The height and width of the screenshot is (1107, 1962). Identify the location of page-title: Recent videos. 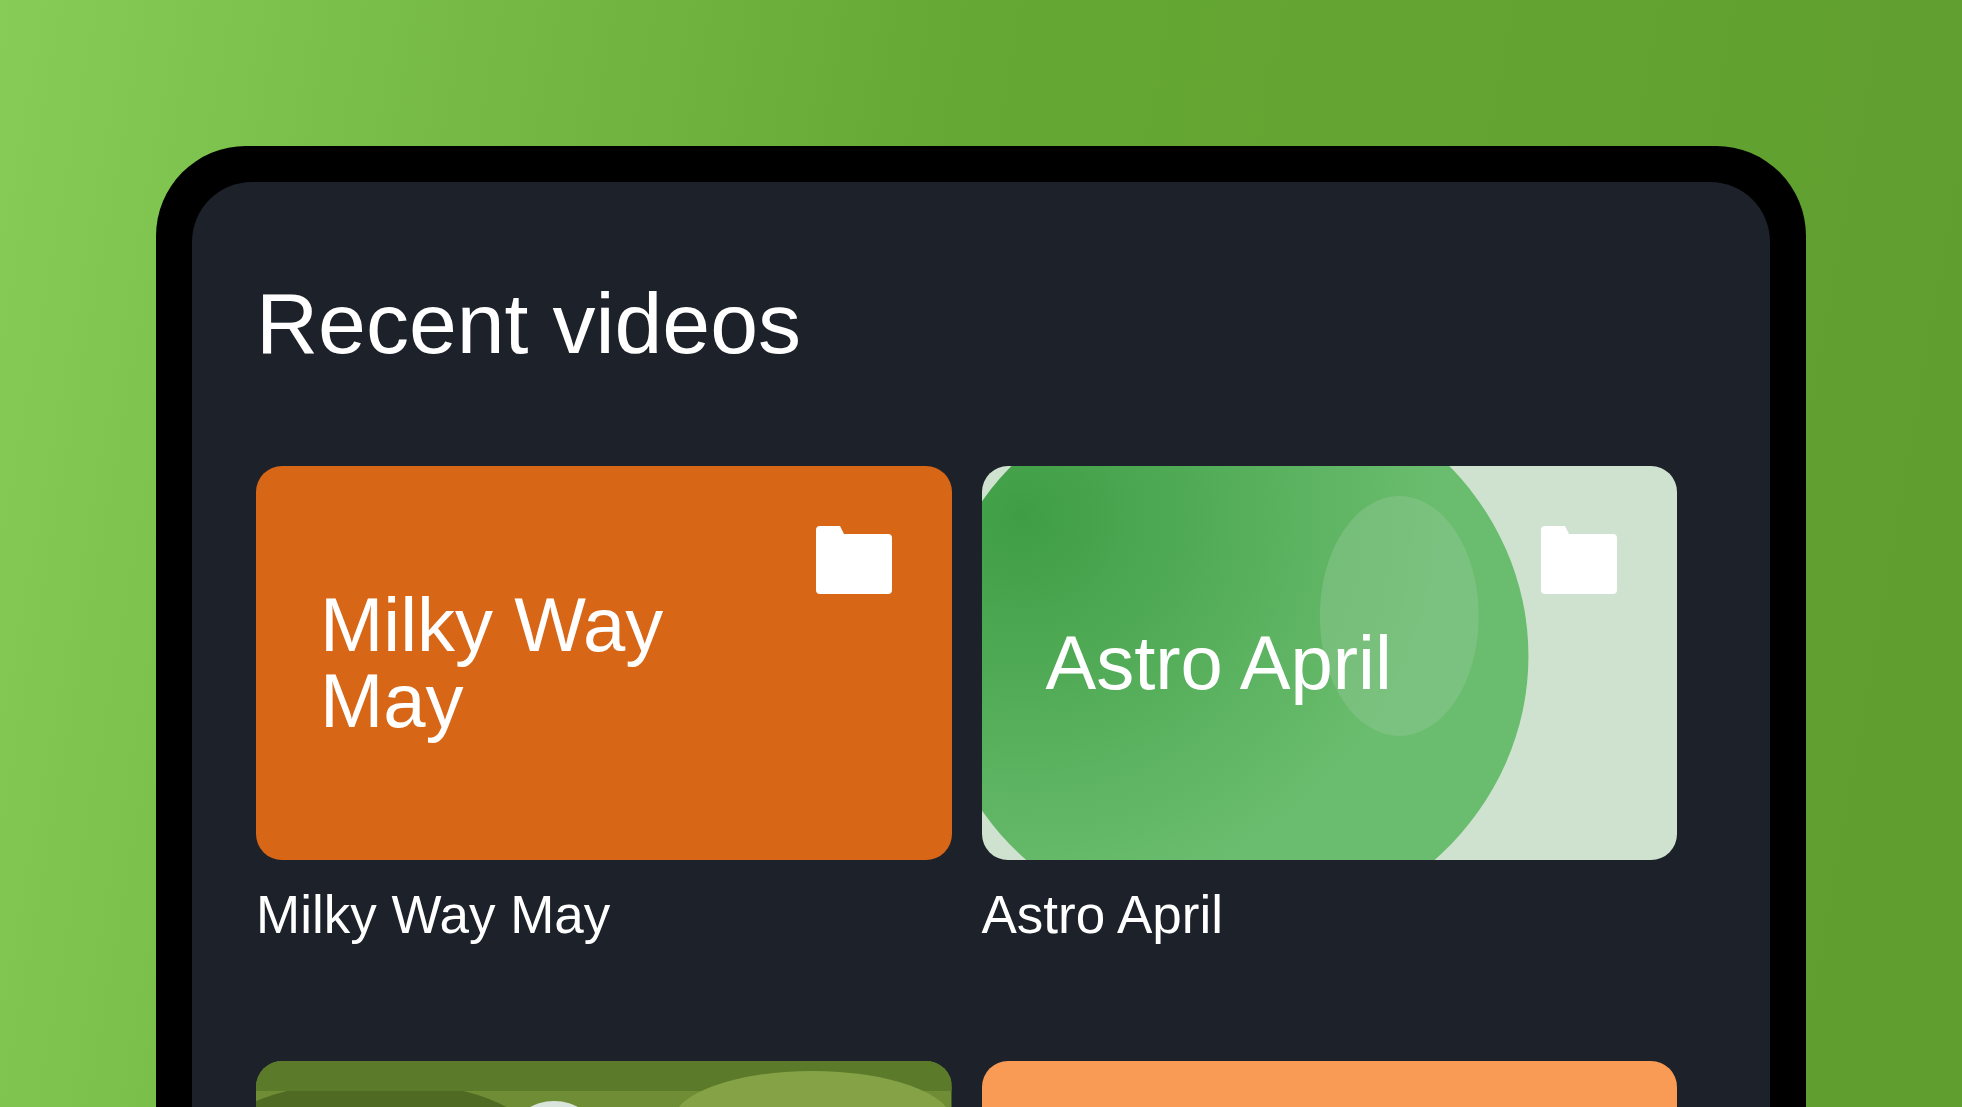
(529, 323).